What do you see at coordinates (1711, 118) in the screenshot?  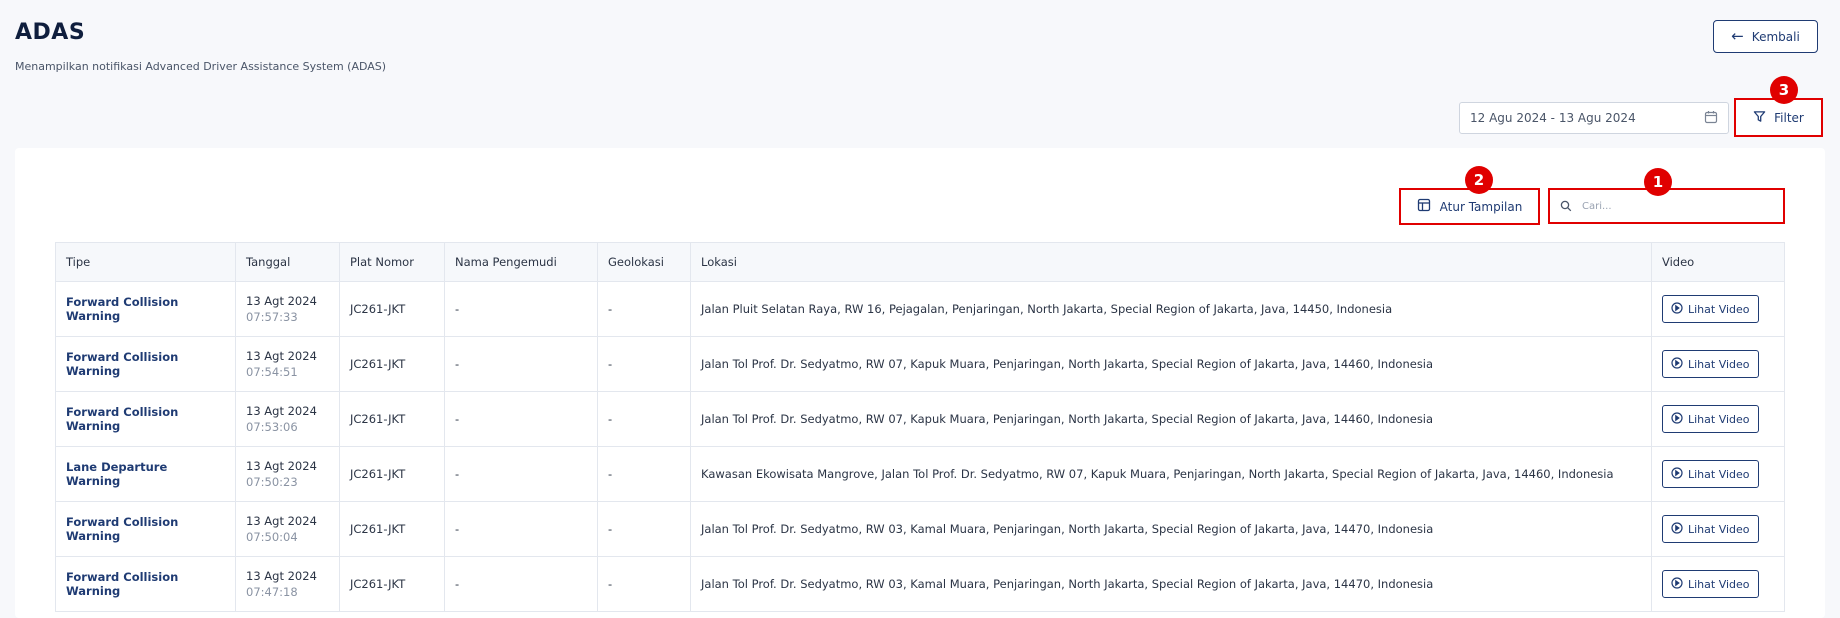 I see `calendar-icon` at bounding box center [1711, 118].